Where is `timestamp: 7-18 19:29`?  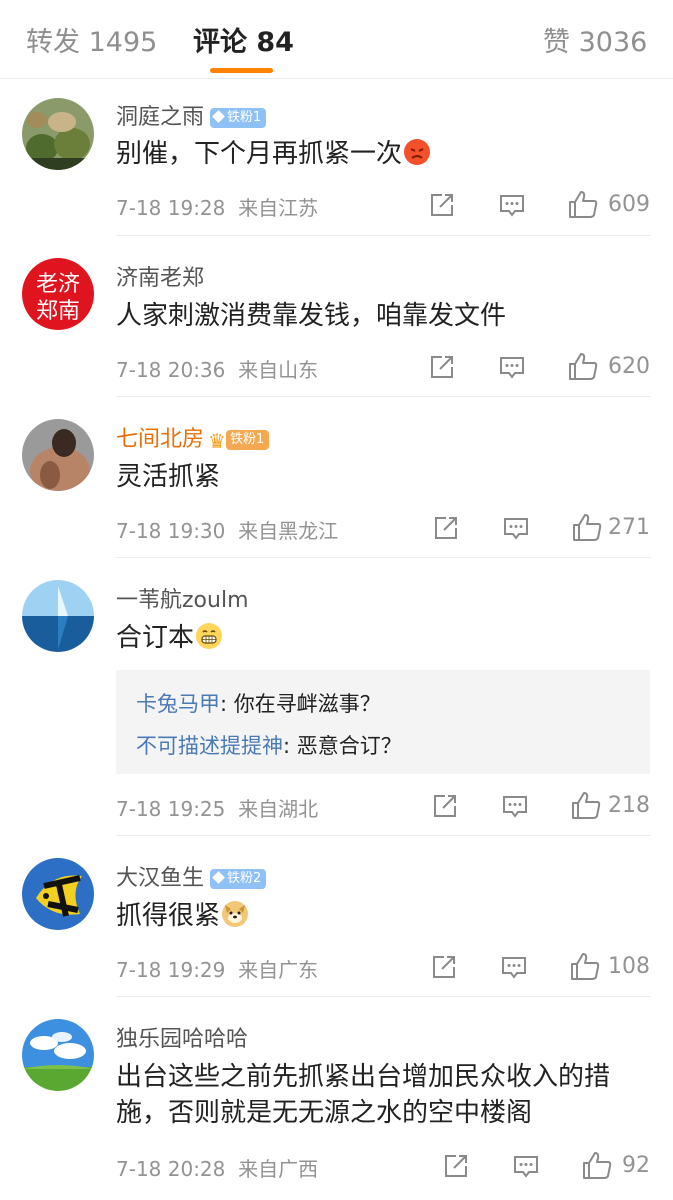 timestamp: 7-18 19:29 is located at coordinates (171, 970).